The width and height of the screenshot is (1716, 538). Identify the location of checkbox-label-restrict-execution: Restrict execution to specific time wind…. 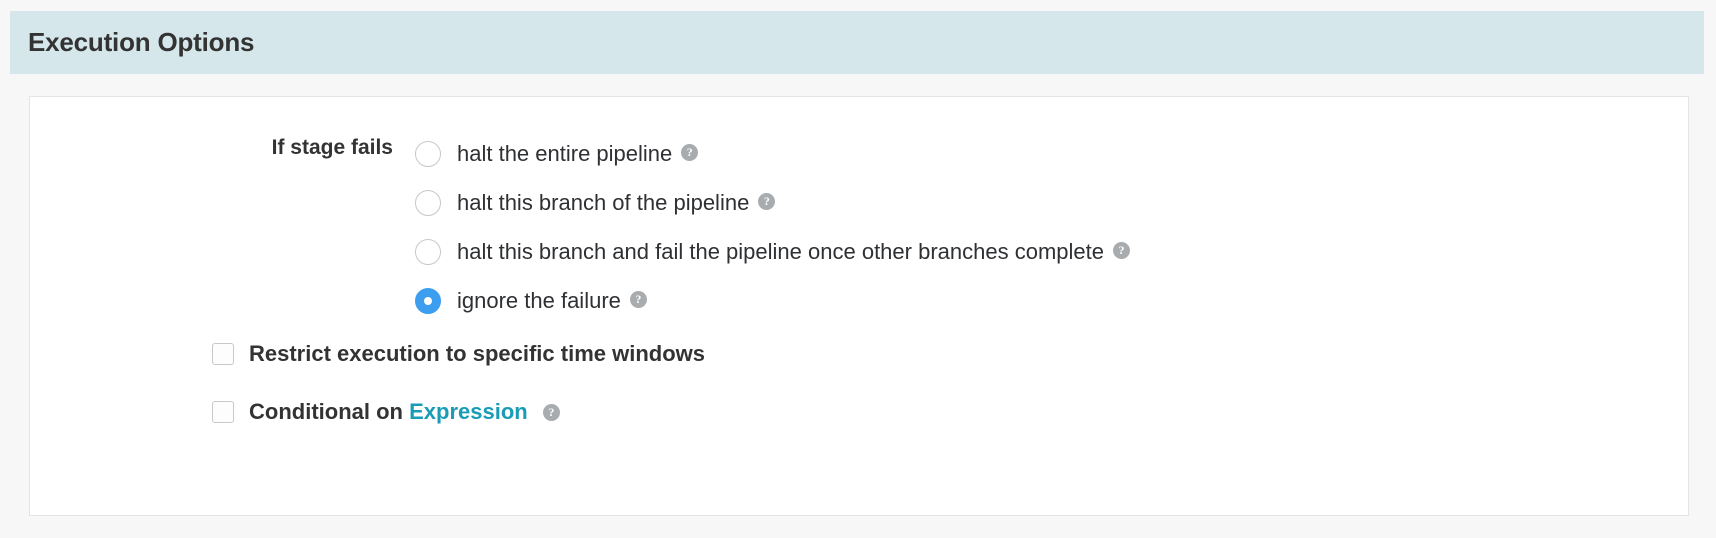
(477, 353).